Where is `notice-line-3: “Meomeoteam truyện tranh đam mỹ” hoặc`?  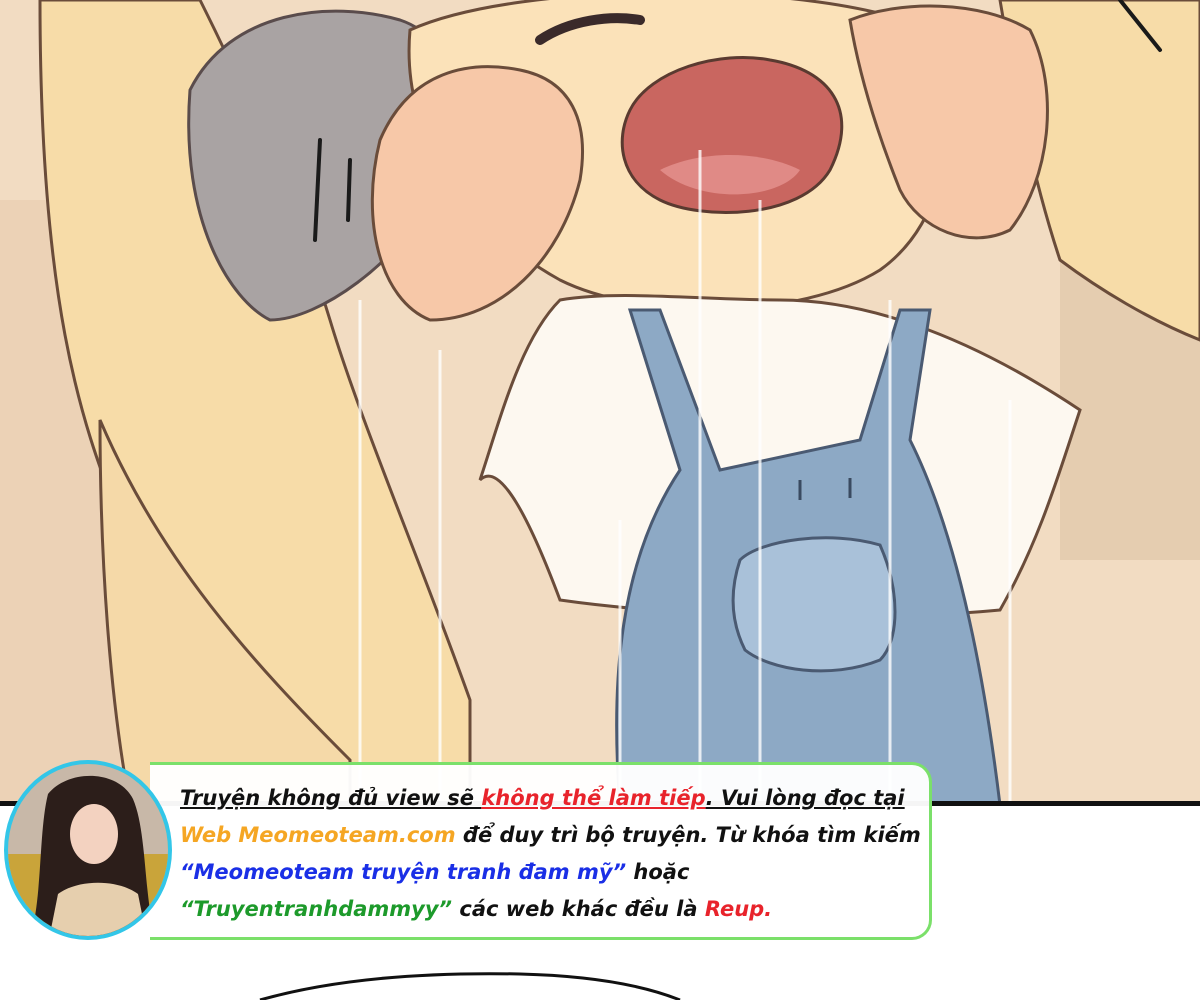
notice-line-3: “Meomeoteam truyện tranh đam mỹ” hoặc is located at coordinates (555, 872).